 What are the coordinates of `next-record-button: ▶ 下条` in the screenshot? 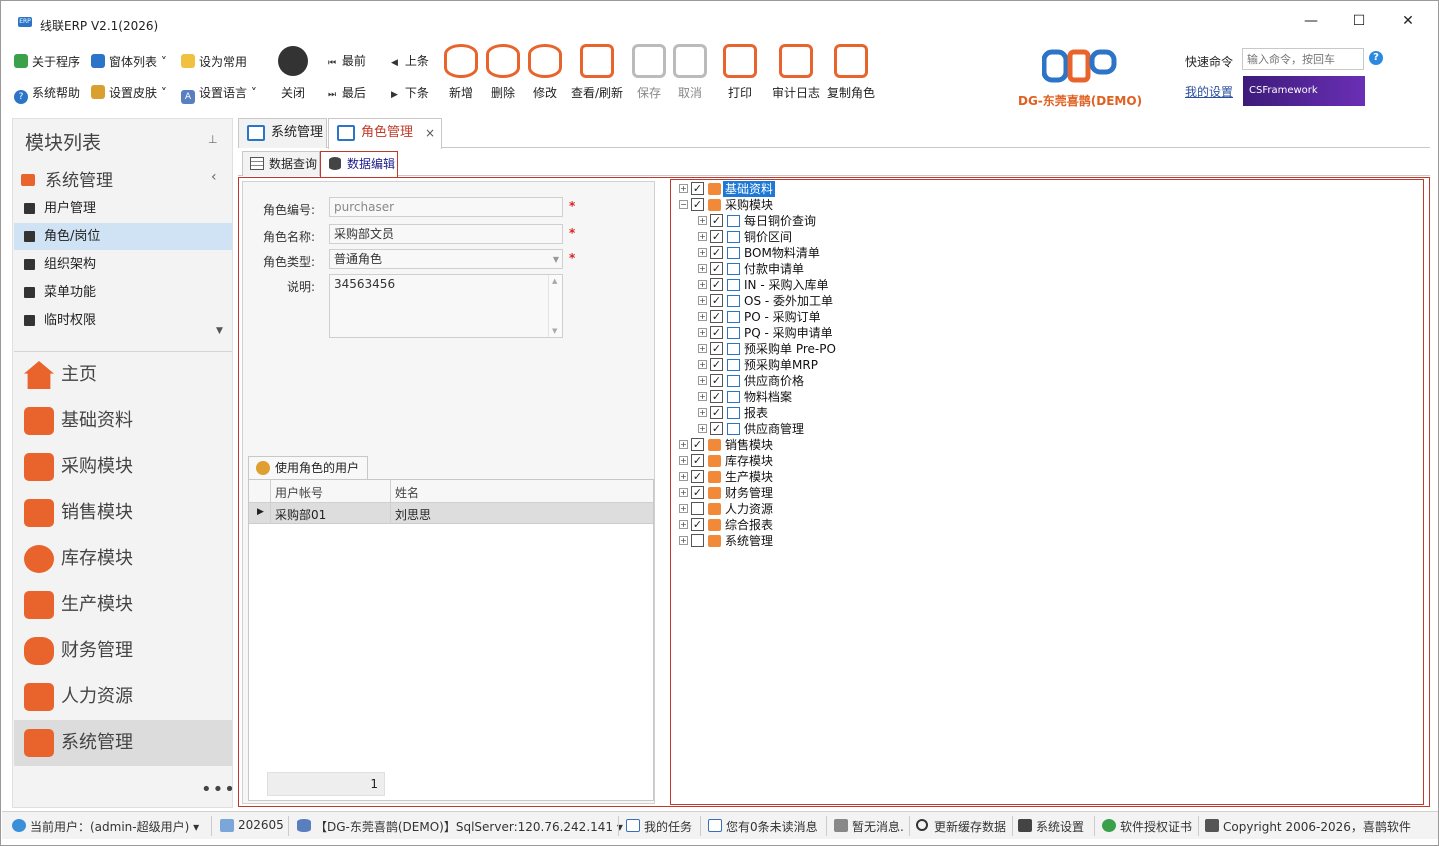 It's located at (410, 93).